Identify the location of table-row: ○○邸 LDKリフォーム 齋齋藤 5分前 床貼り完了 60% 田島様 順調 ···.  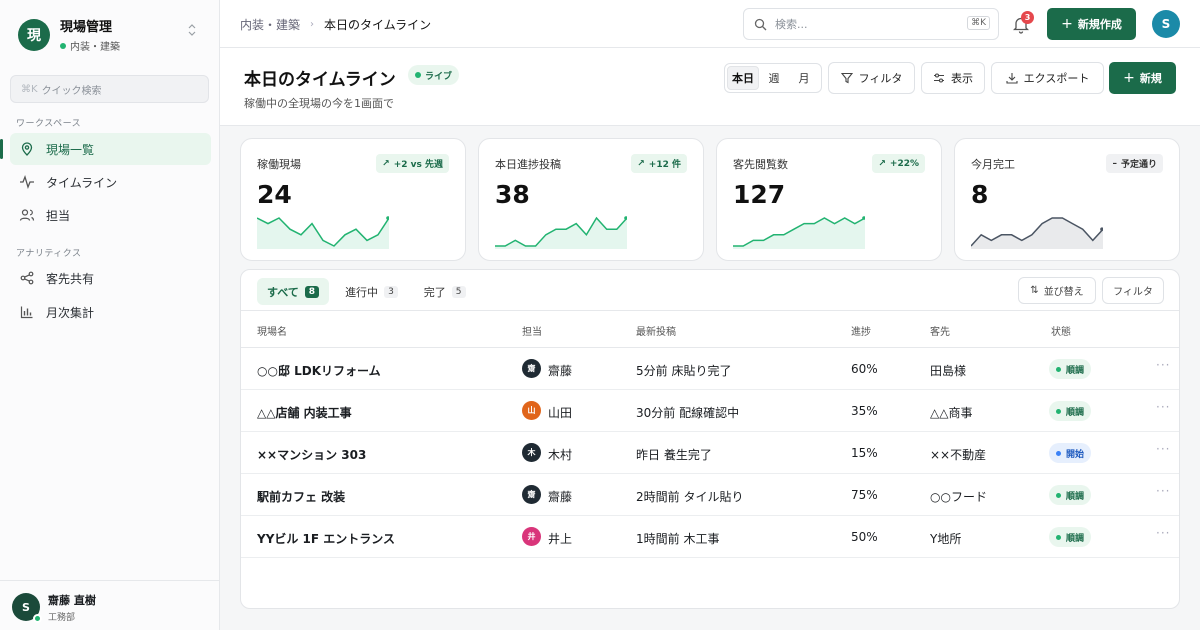
(710, 369).